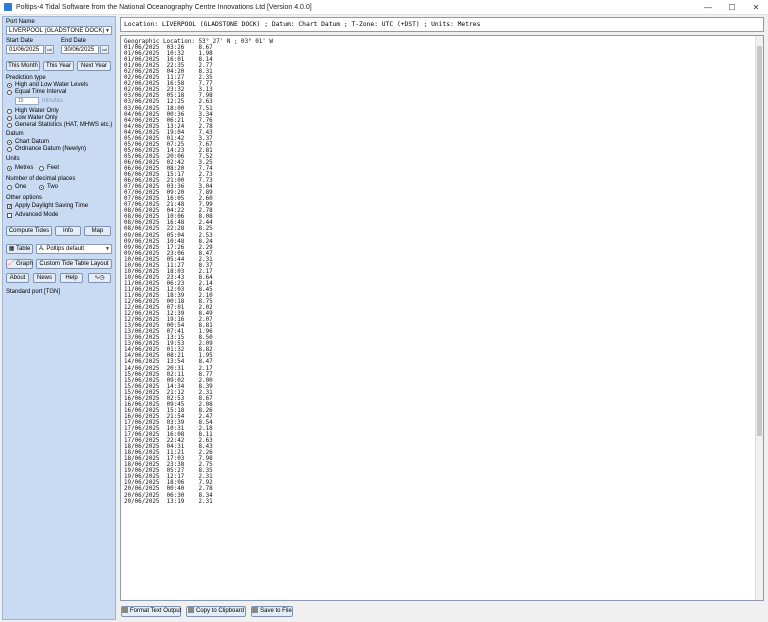  Describe the element at coordinates (9, 207) in the screenshot. I see `apply-dst-checkbox: ✓` at that location.